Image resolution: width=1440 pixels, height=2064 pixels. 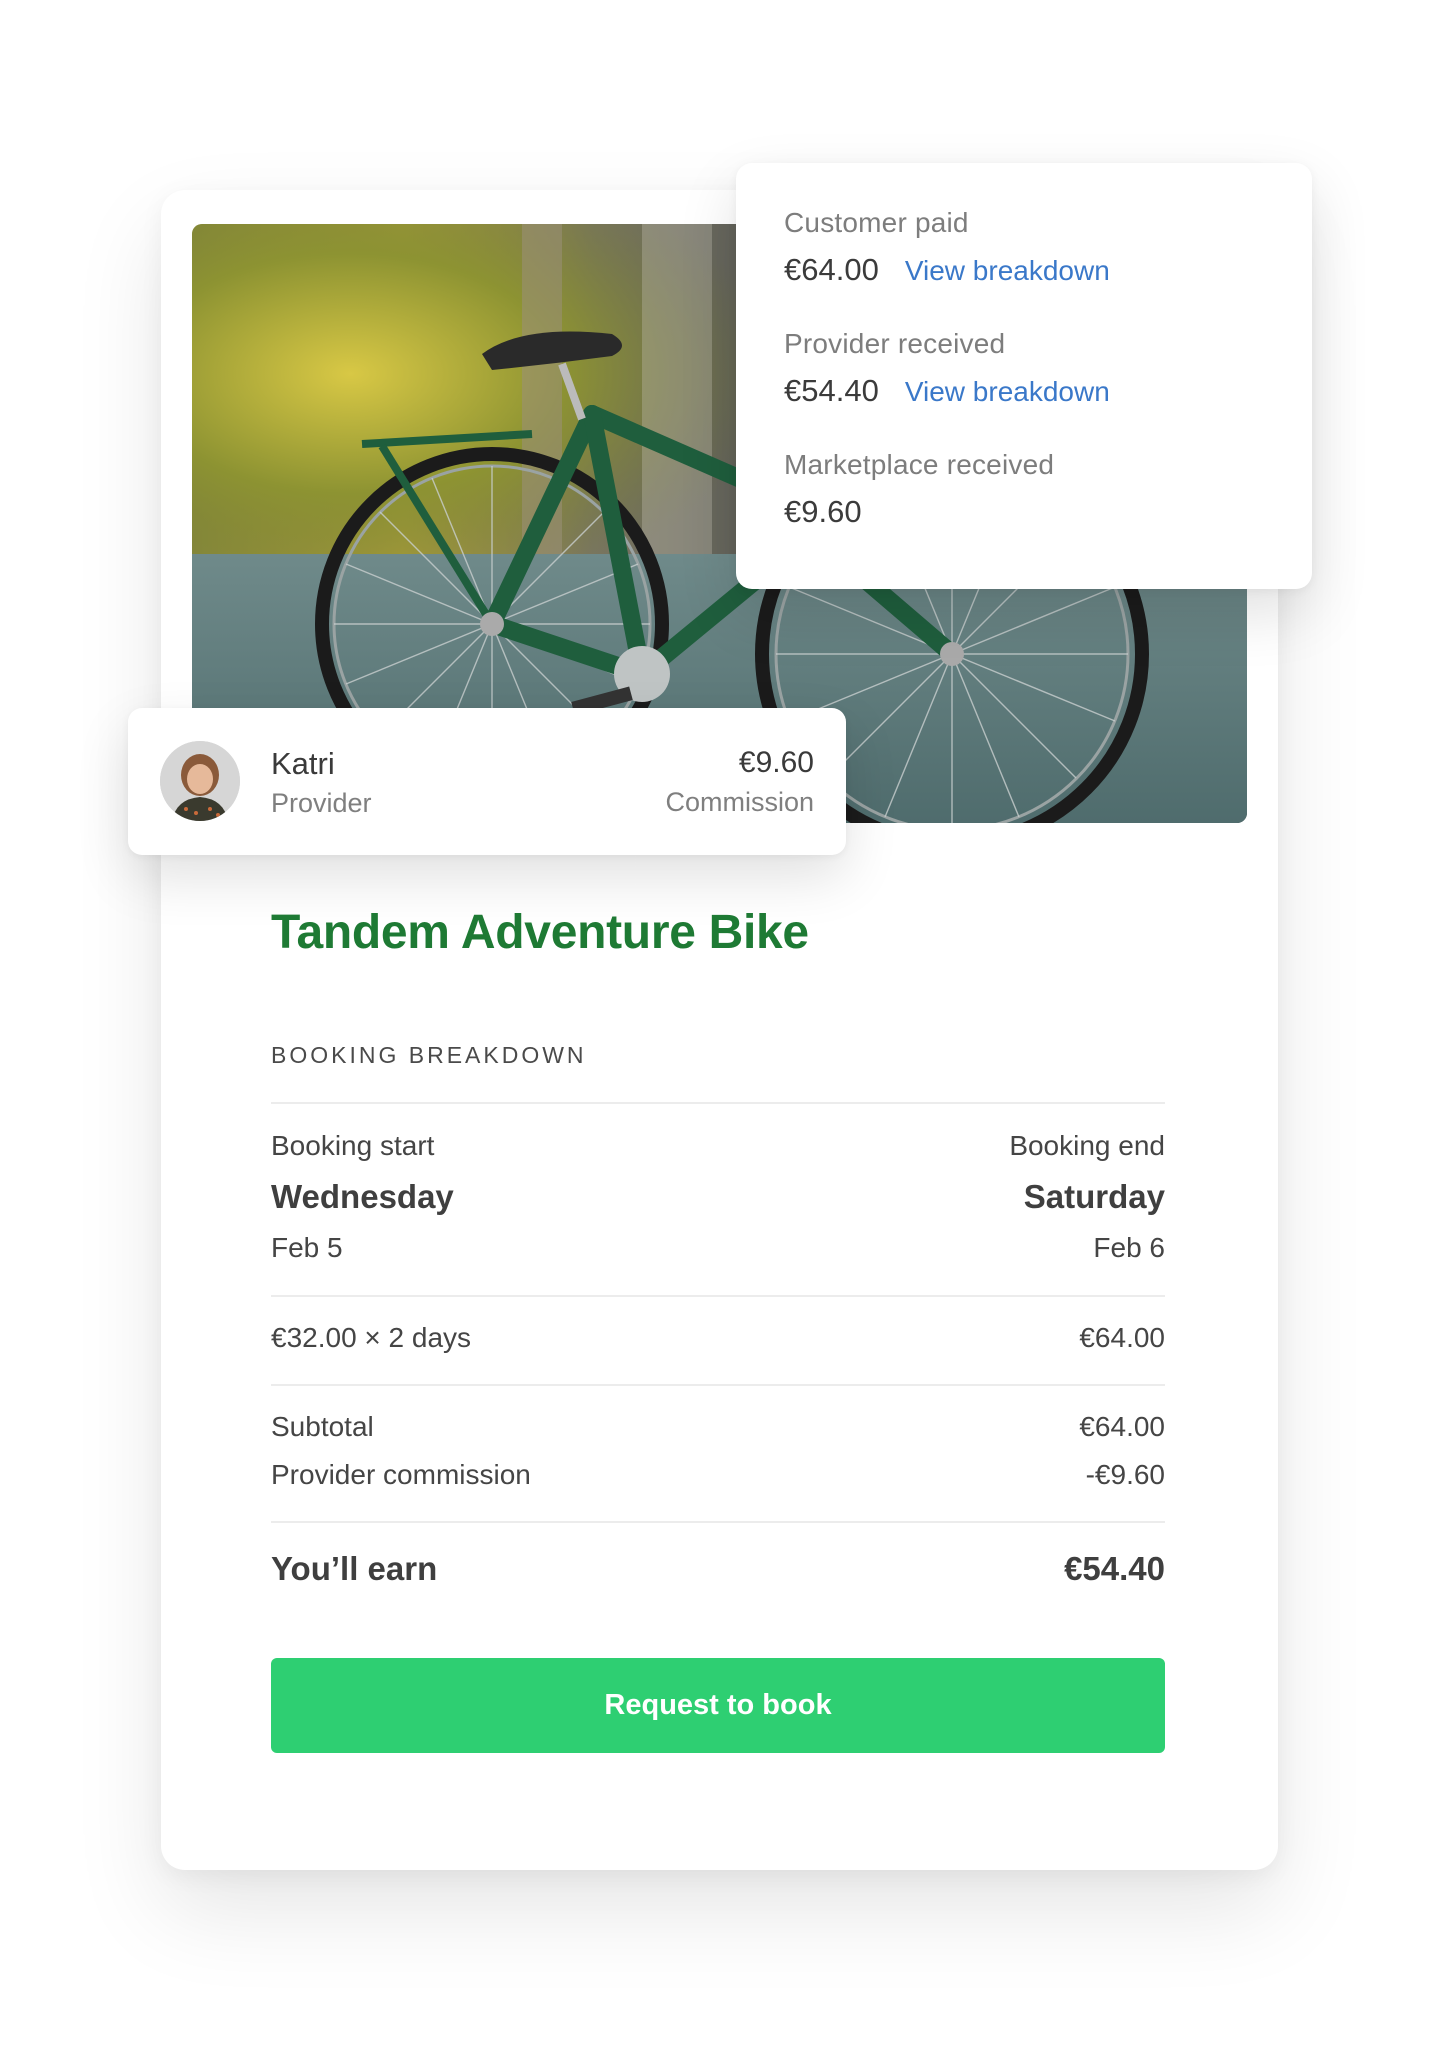 I want to click on marketplace-received-label: Marketplace received, so click(x=919, y=464).